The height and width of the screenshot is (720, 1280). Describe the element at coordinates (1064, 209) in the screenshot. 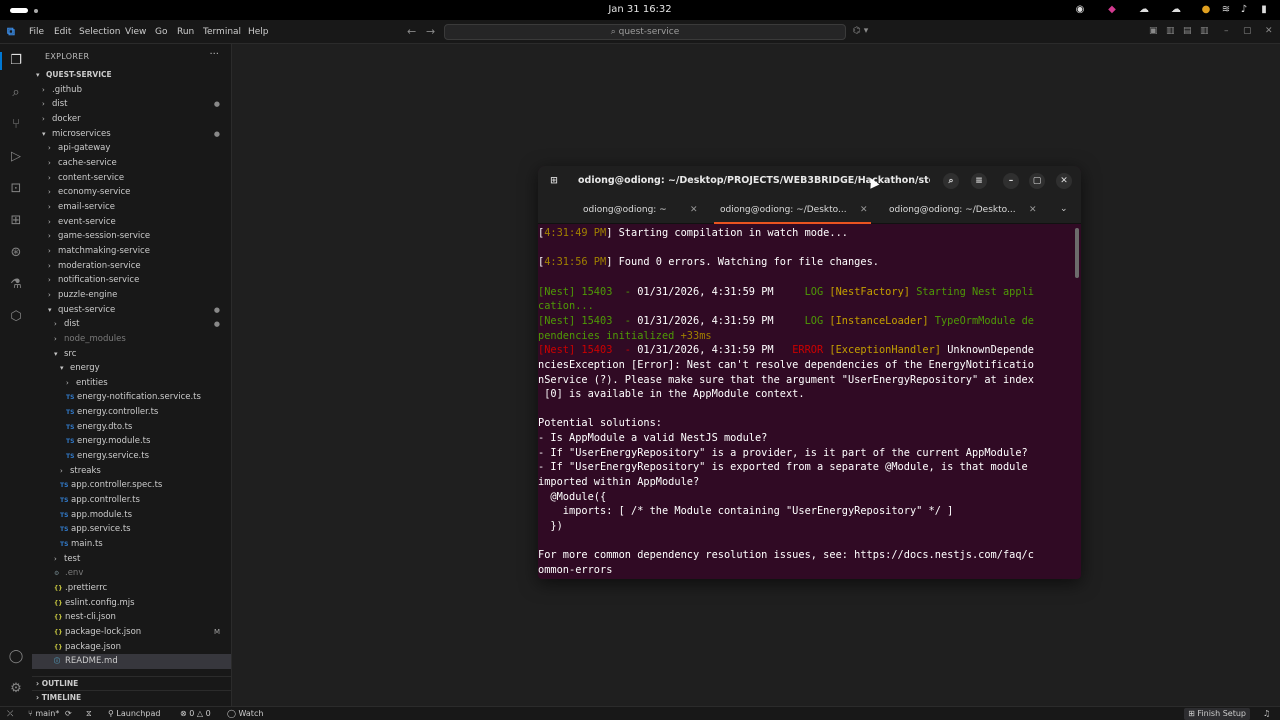

I see `tabs-dropdown-icon: ⌄` at that location.